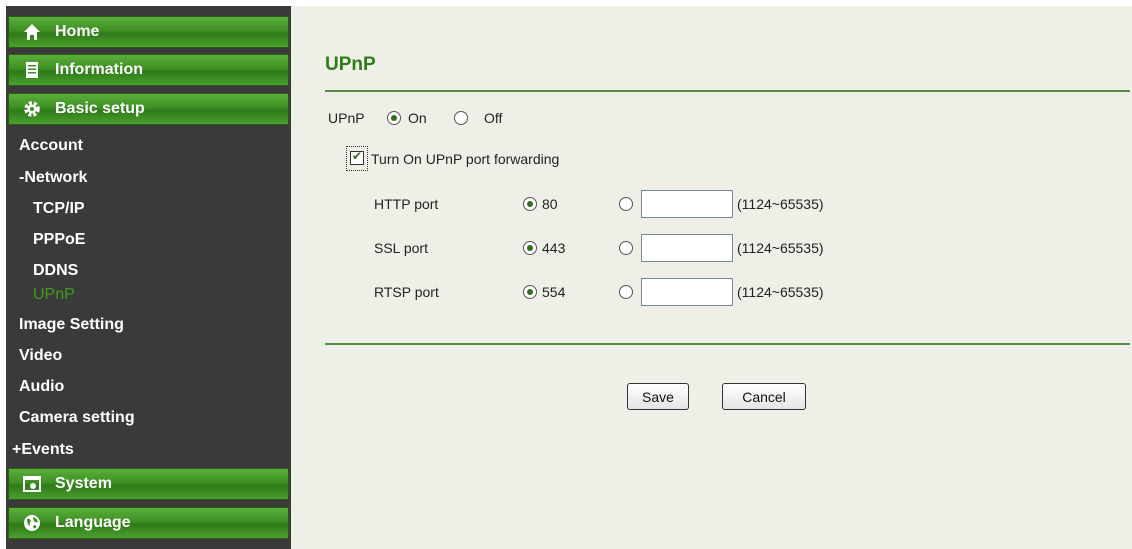  I want to click on http-port-custom-radio, so click(626, 204).